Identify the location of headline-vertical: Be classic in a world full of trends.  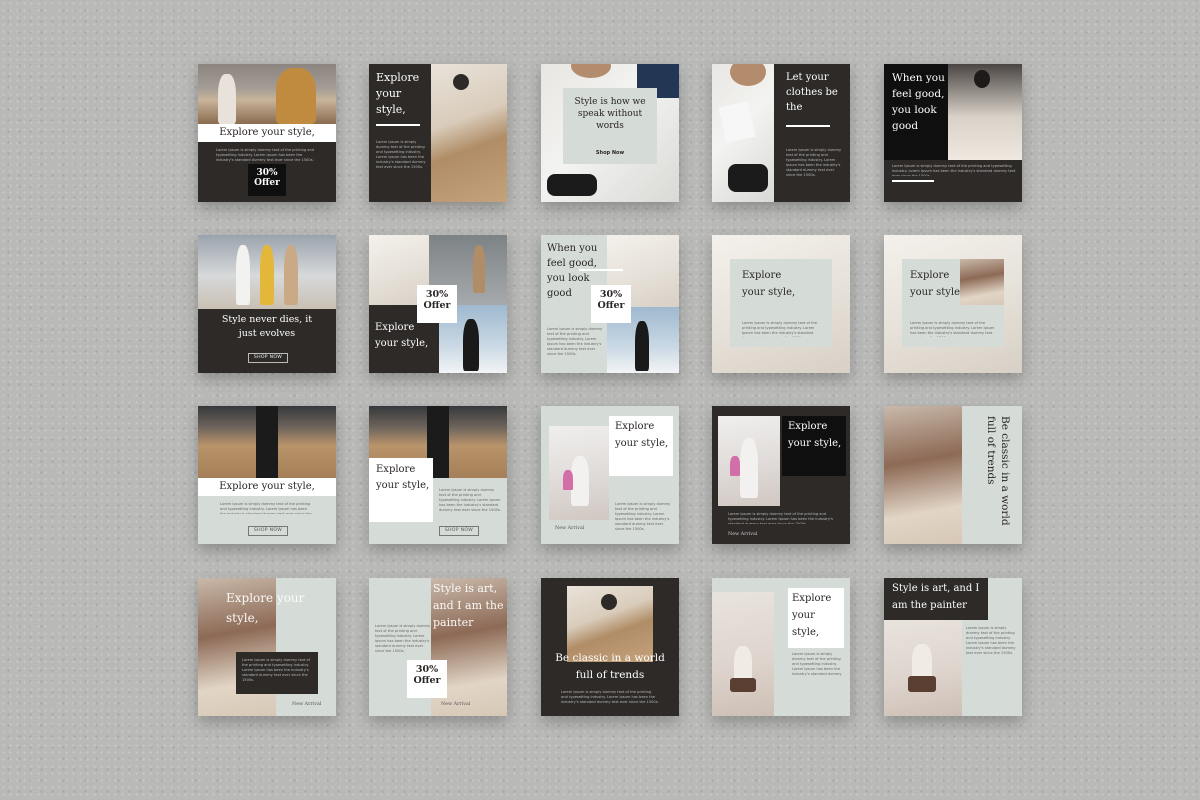
(998, 471).